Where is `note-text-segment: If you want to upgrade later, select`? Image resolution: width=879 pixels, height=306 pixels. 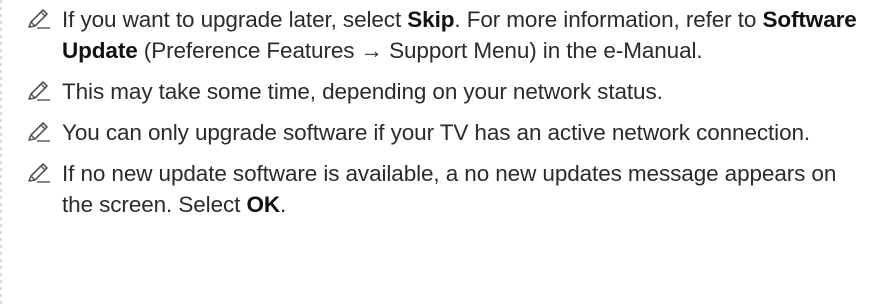 note-text-segment: If you want to upgrade later, select is located at coordinates (235, 19).